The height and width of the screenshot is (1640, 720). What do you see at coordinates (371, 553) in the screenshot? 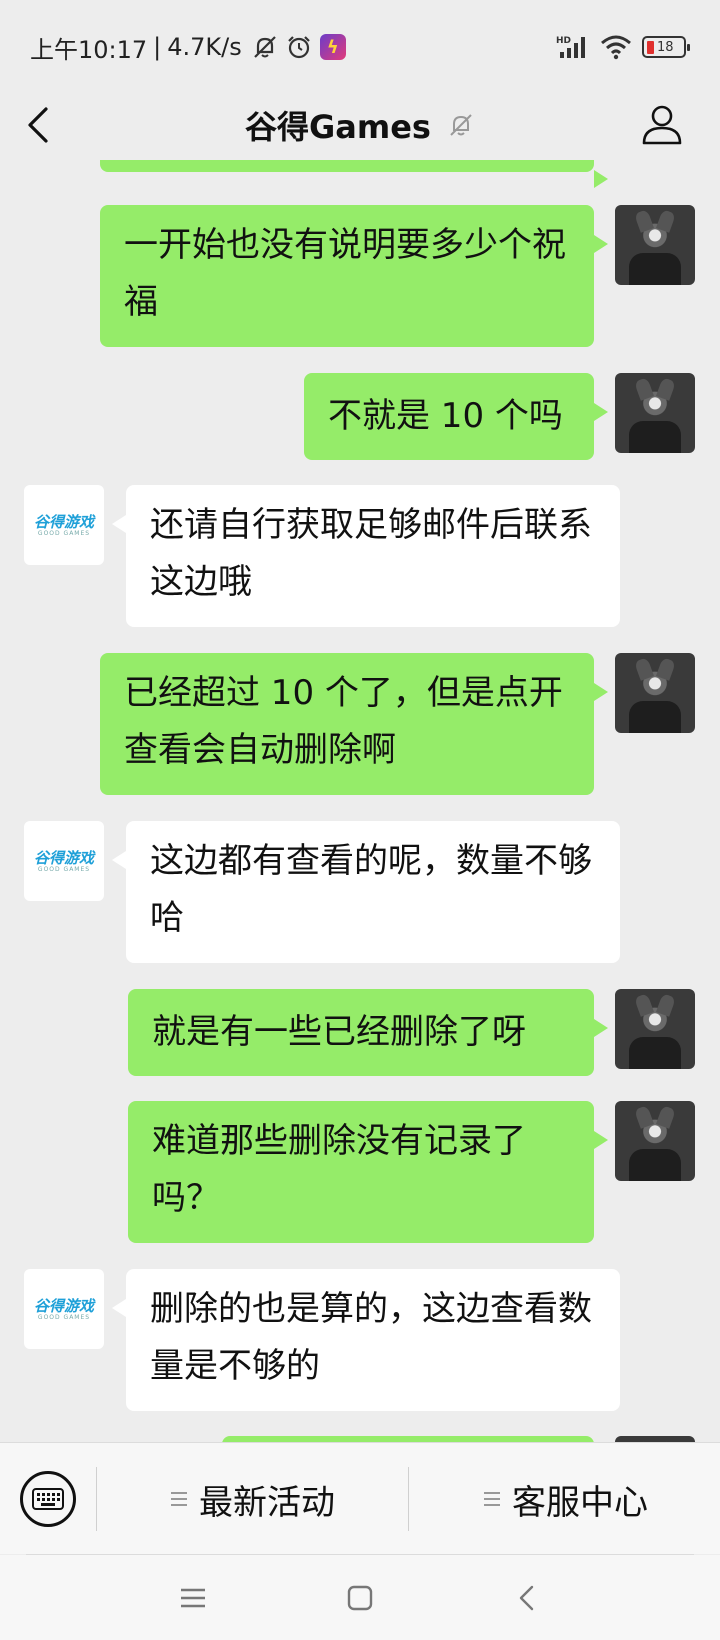
I see `message-text: 还请自行获取足够邮件后联系这边哦` at bounding box center [371, 553].